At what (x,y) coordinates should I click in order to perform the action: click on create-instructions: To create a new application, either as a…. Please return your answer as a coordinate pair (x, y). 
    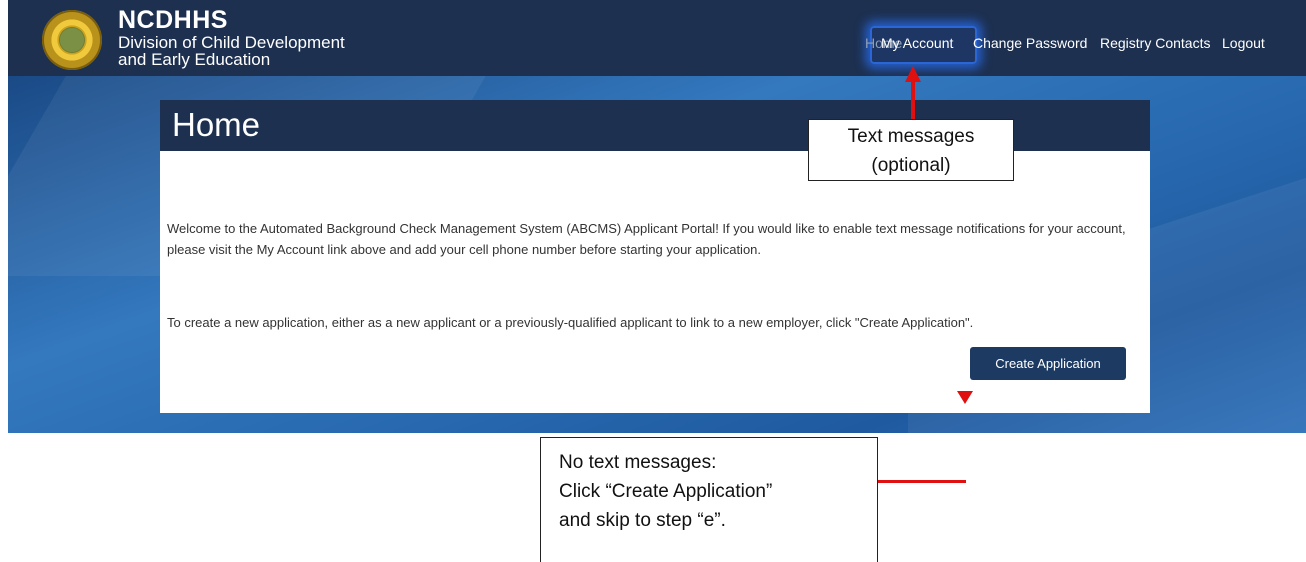
    Looking at the image, I should click on (570, 322).